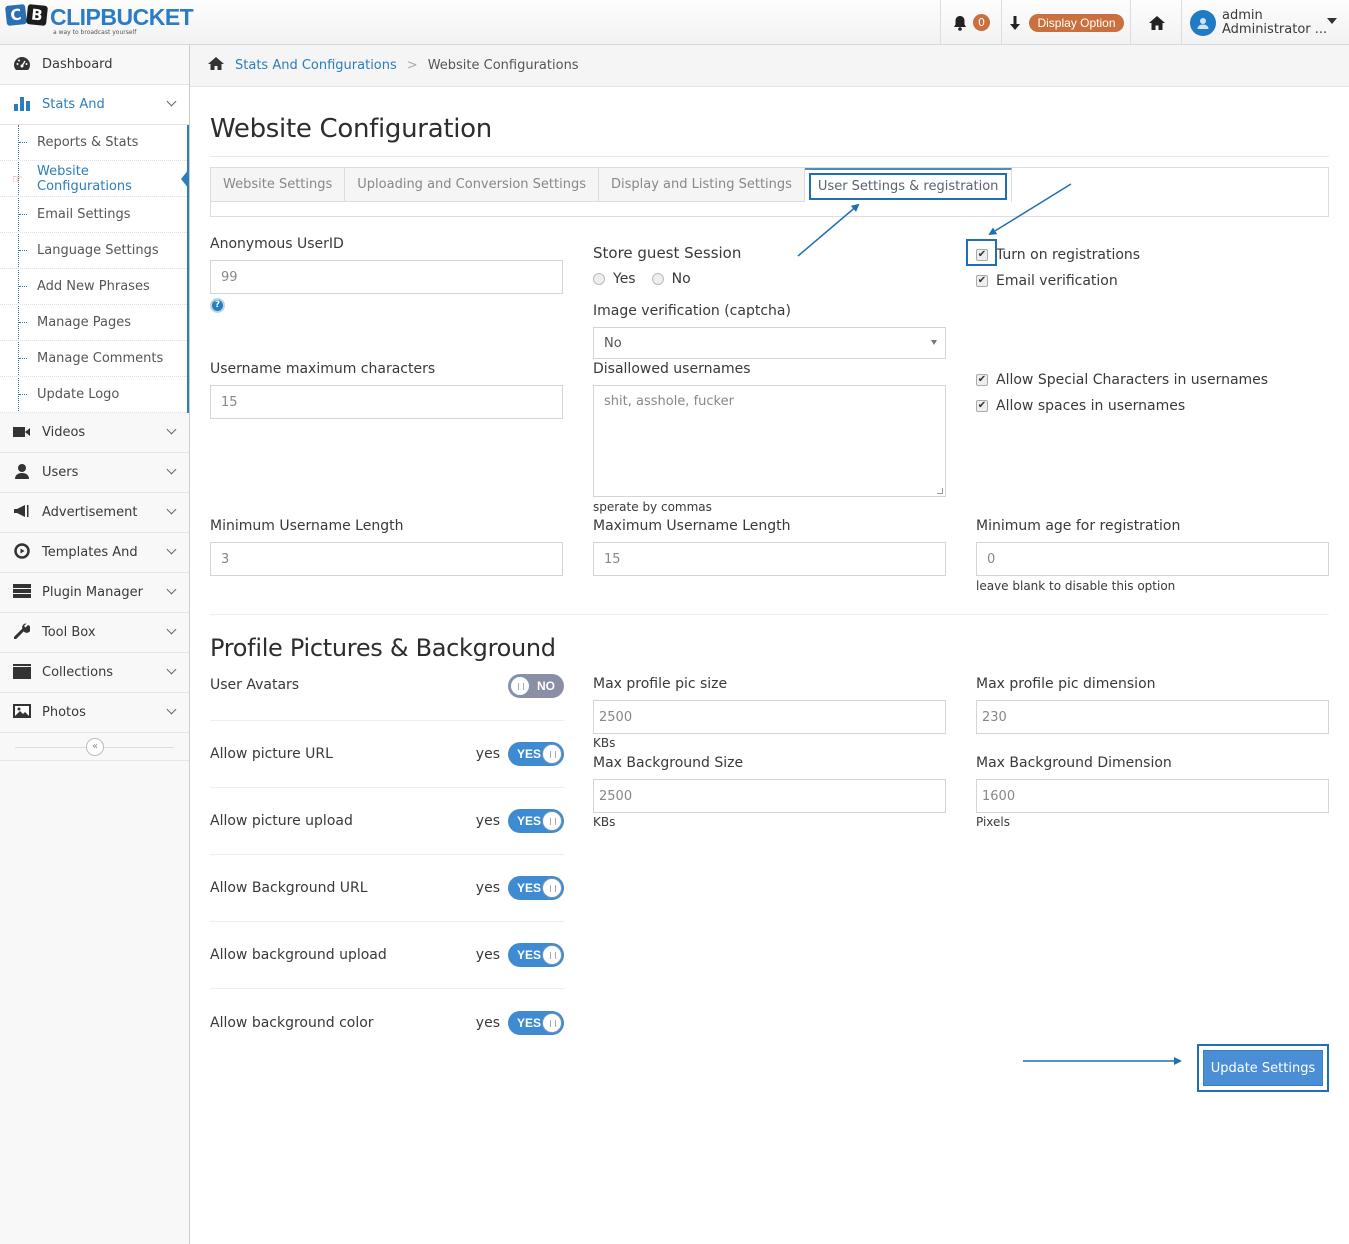 This screenshot has width=1349, height=1244. Describe the element at coordinates (769, 559) in the screenshot. I see `max-username-length-input: 15` at that location.